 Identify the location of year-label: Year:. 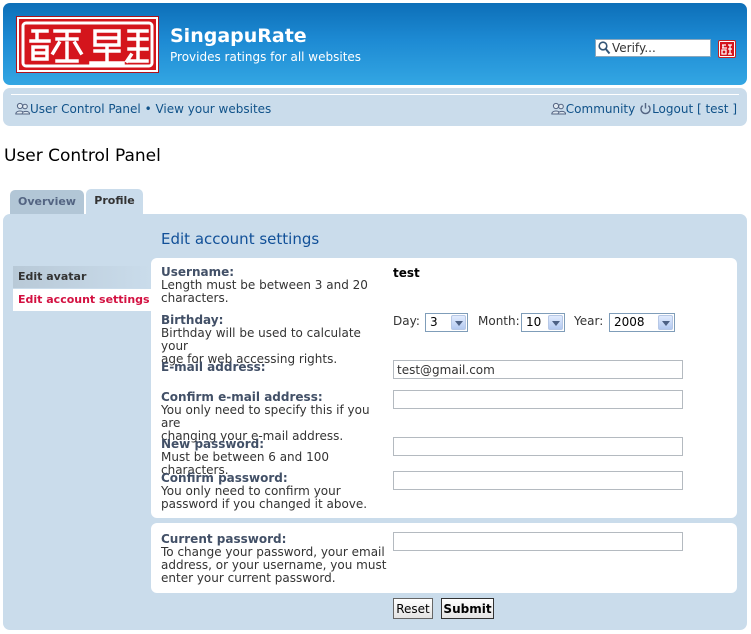
(589, 321).